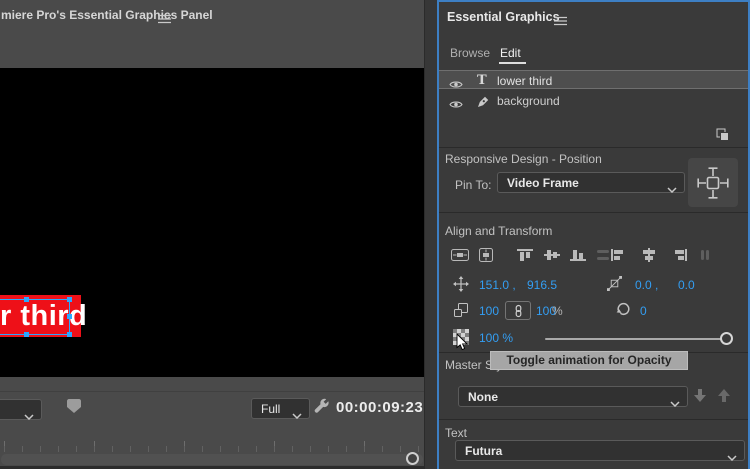 The image size is (750, 469). What do you see at coordinates (482, 80) in the screenshot?
I see `text-layer-icon: T` at bounding box center [482, 80].